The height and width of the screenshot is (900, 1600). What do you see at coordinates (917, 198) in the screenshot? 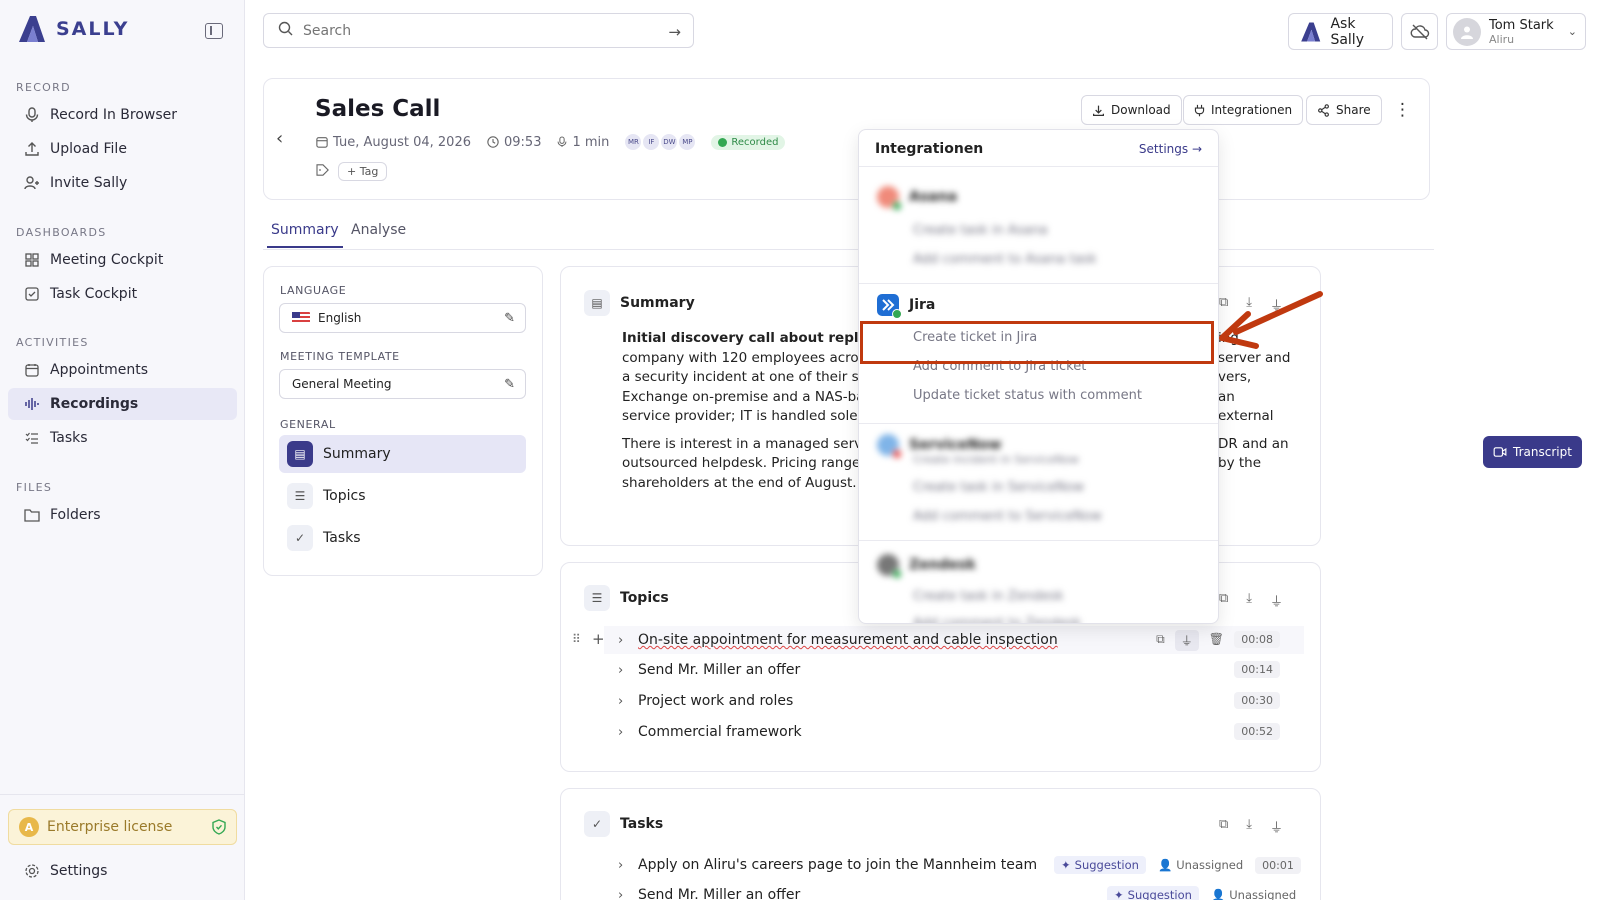
I see `integration-app: Asana` at bounding box center [917, 198].